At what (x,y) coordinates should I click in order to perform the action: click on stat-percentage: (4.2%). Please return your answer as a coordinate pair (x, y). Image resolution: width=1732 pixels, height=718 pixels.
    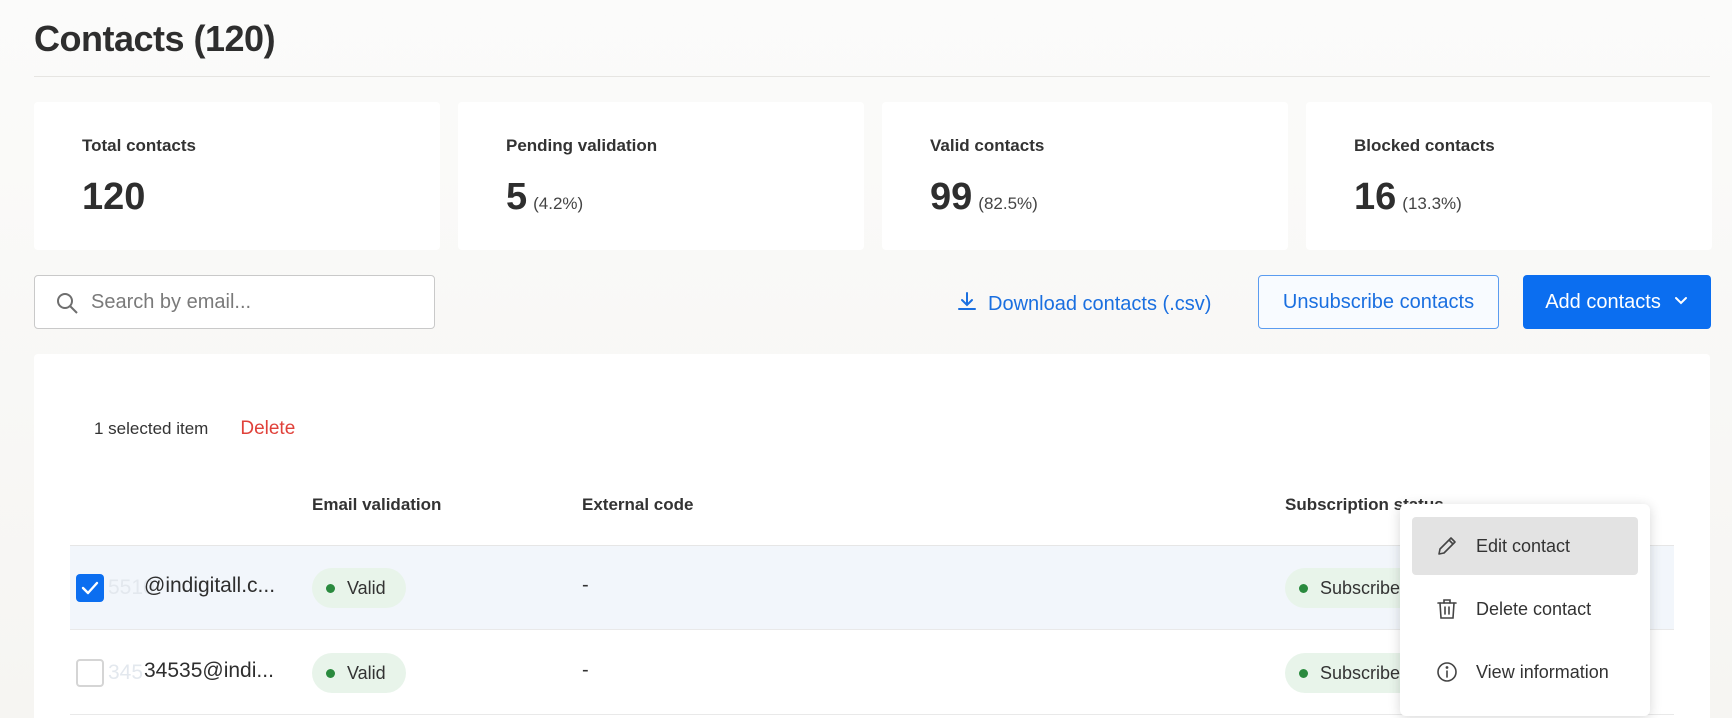
    Looking at the image, I should click on (558, 203).